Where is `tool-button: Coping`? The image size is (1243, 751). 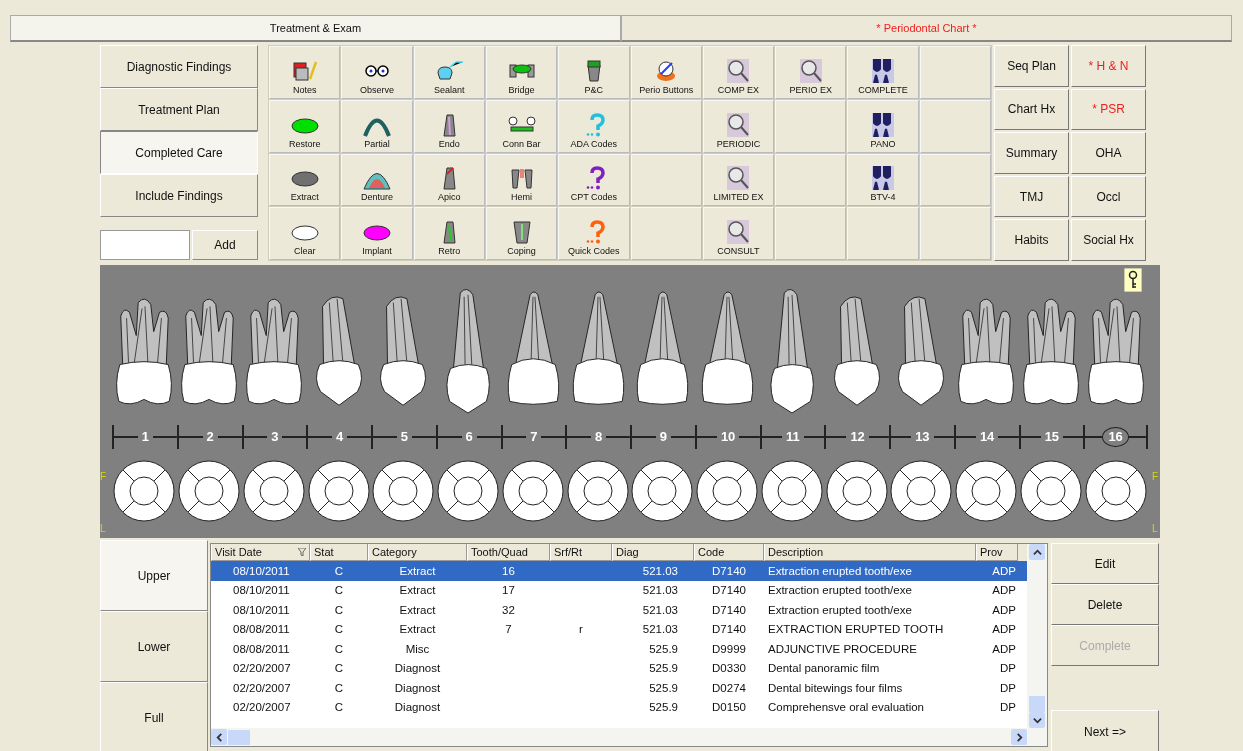
tool-button: Coping is located at coordinates (521, 233).